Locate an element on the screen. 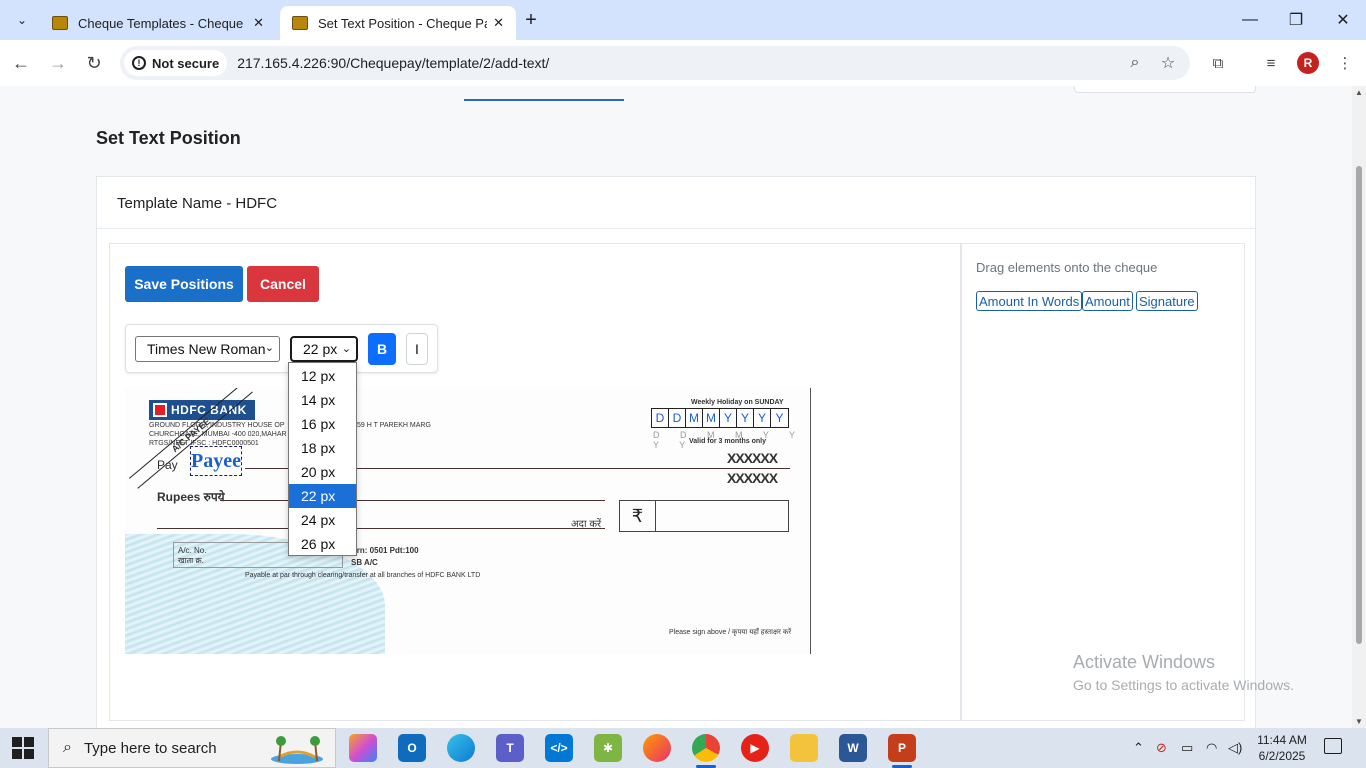 The width and height of the screenshot is (1366, 768). scroll-up-icon: ▲ is located at coordinates (1359, 92).